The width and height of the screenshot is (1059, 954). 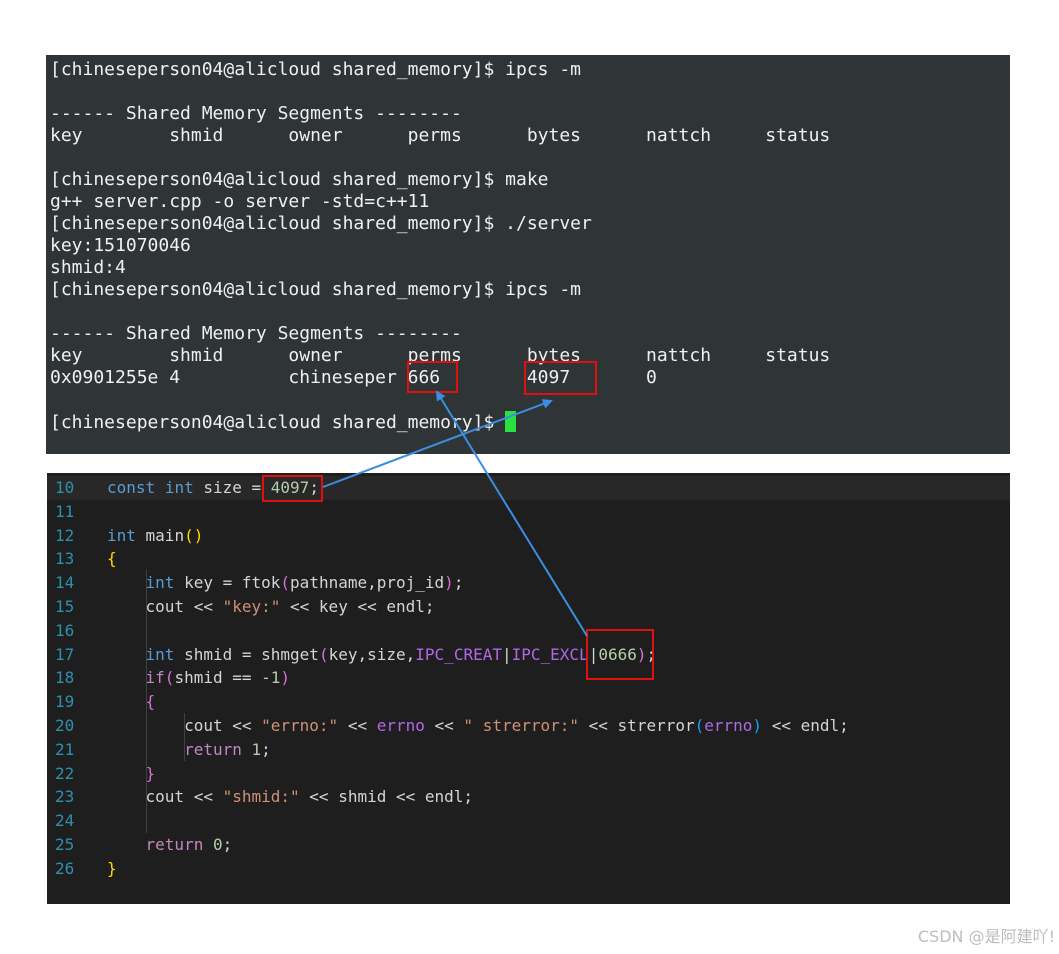 What do you see at coordinates (120, 245) in the screenshot?
I see `terminal-line: key:151070046` at bounding box center [120, 245].